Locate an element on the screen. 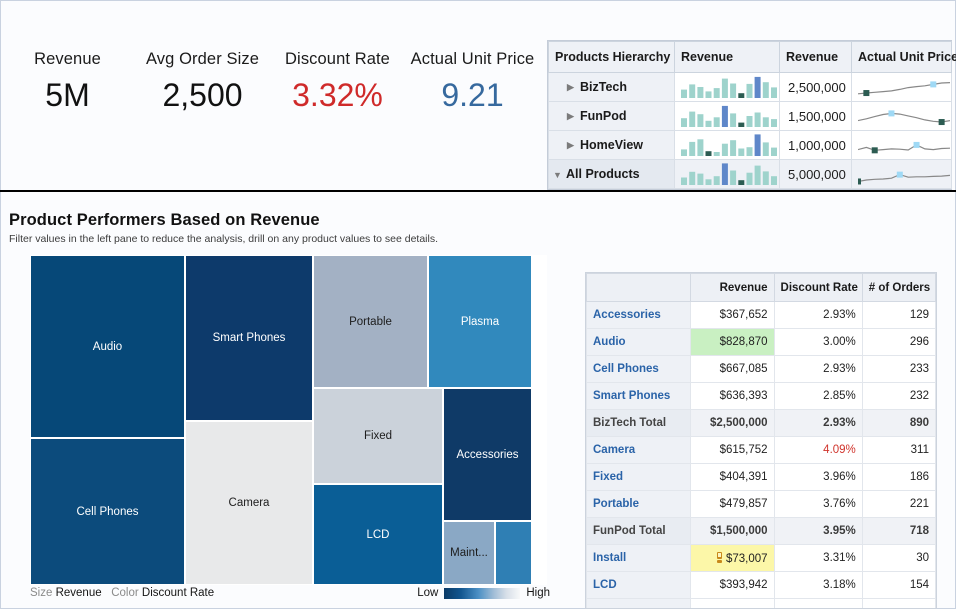 This screenshot has height=609, width=956. kpi-discount-rate: Discount Rate 3.32% is located at coordinates (337, 93).